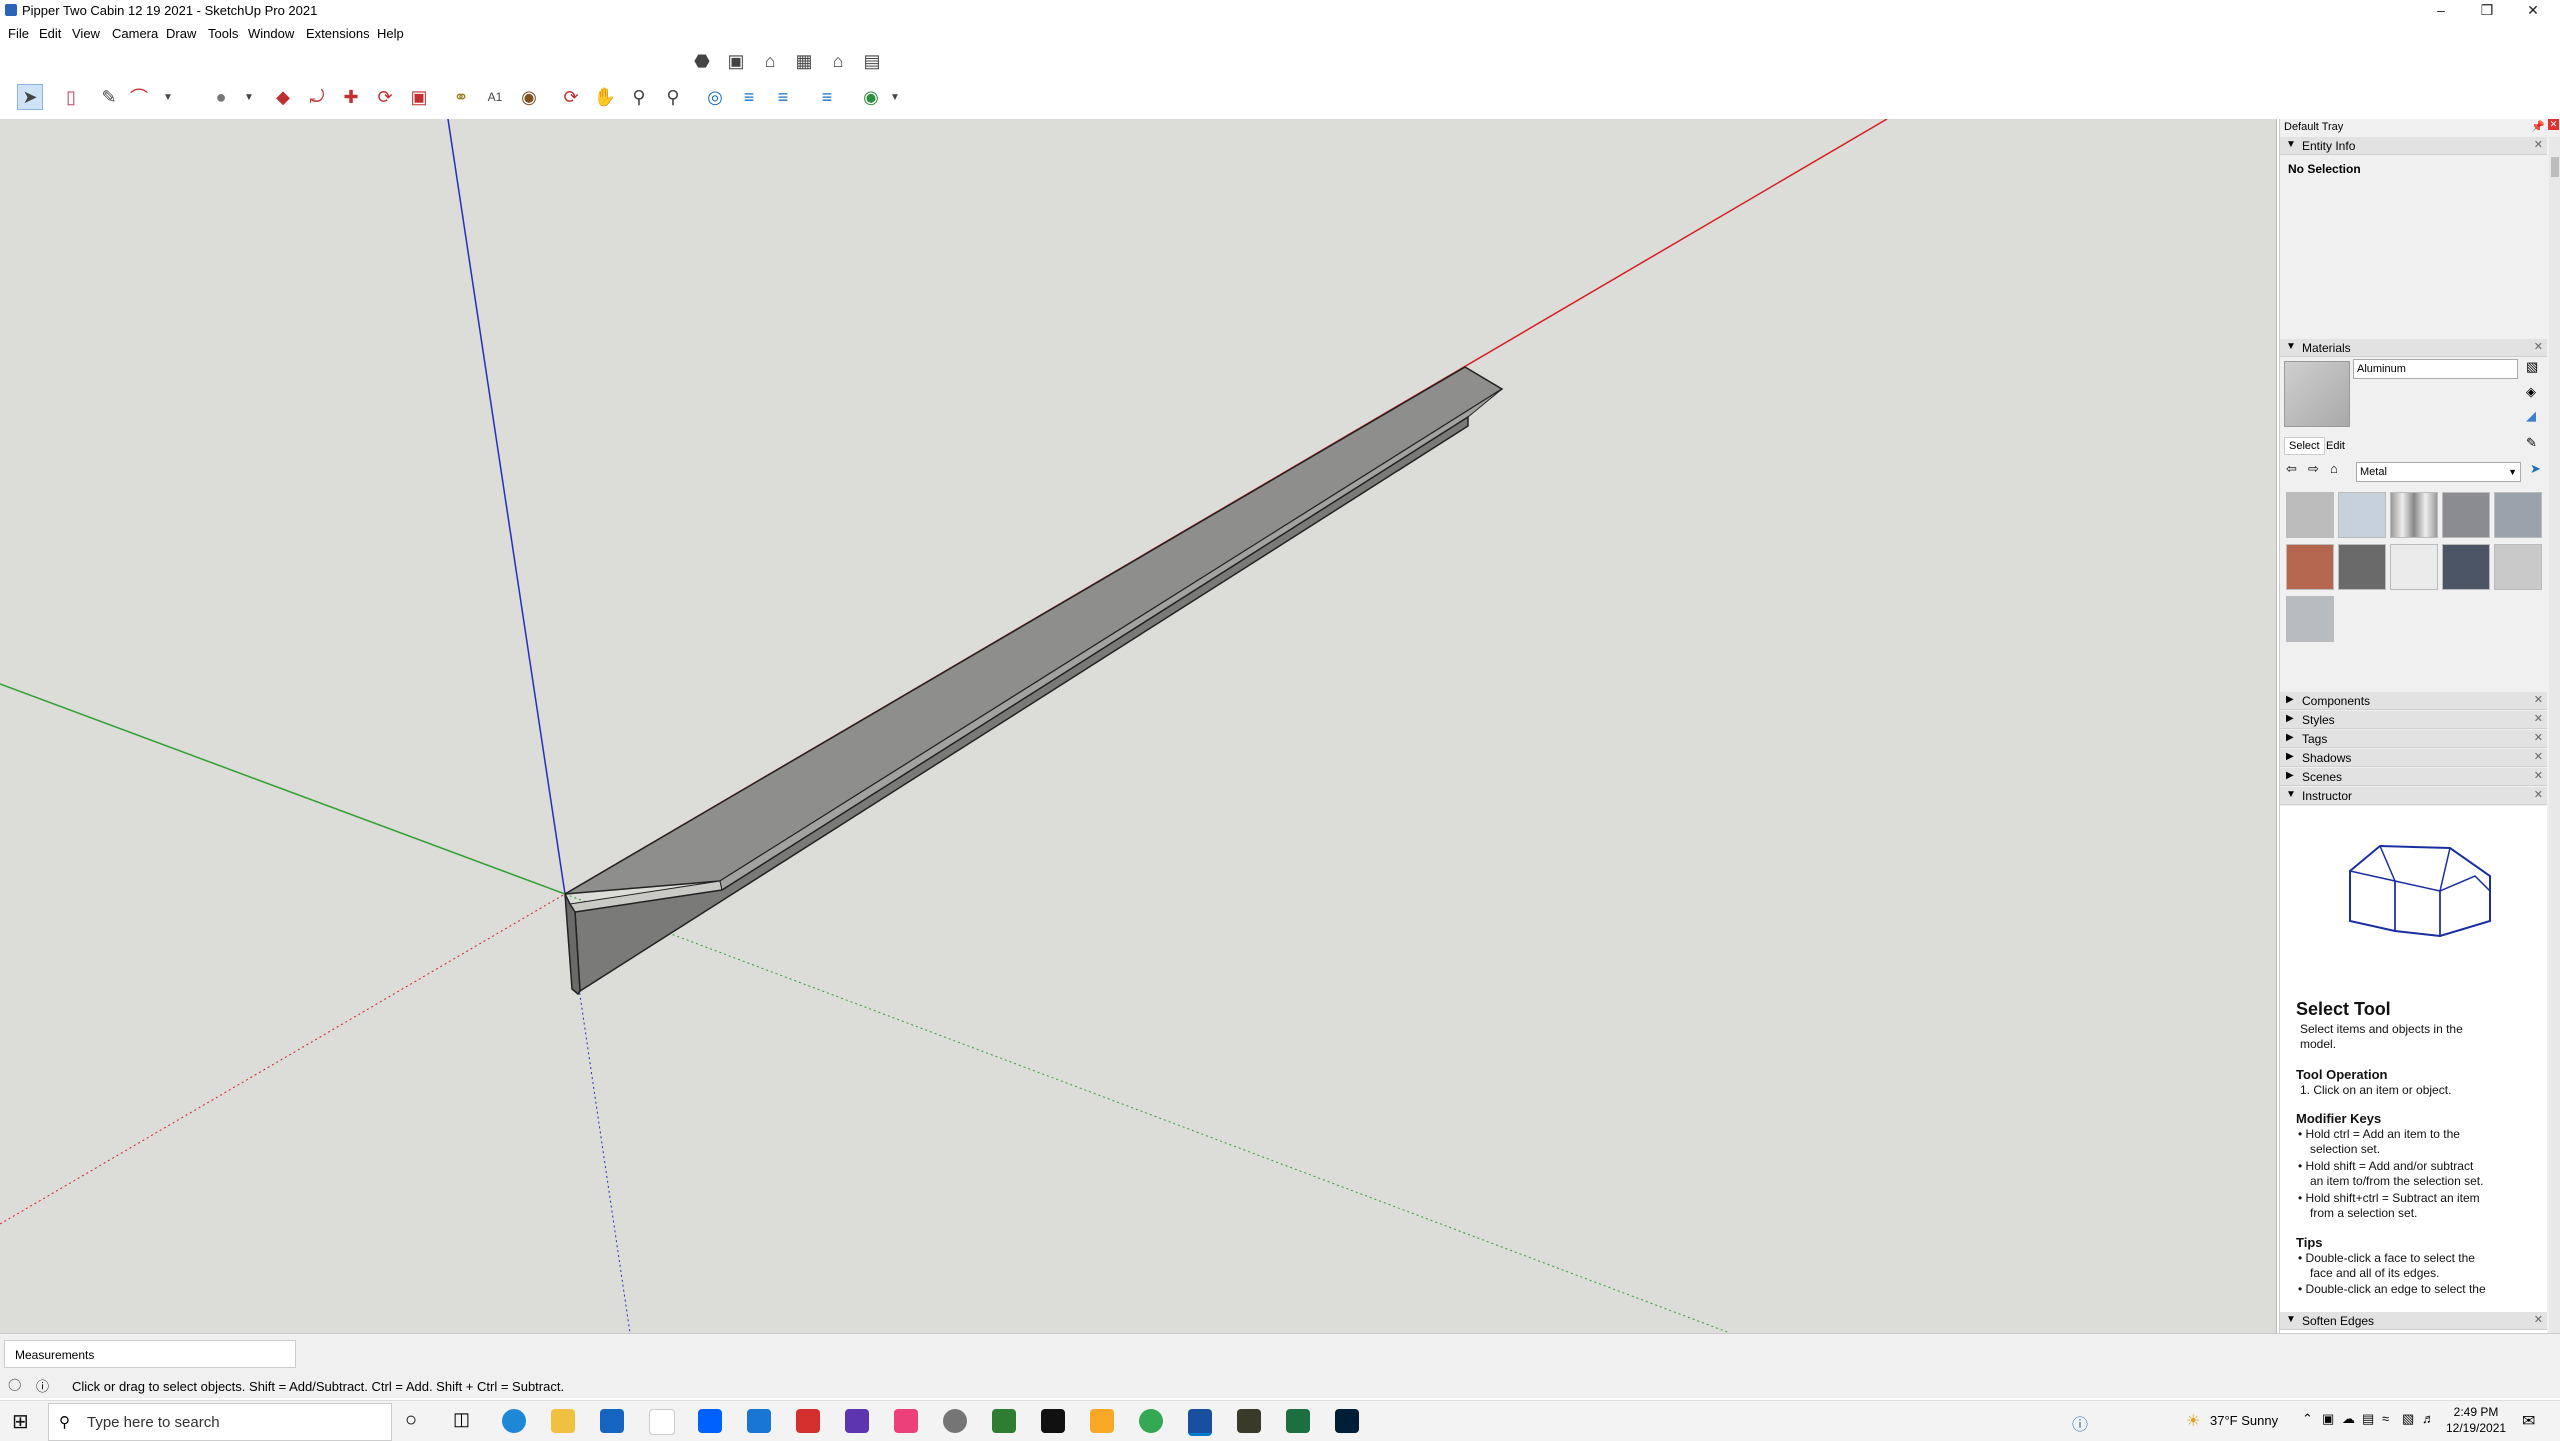 This screenshot has height=1441, width=2560. Describe the element at coordinates (2413, 146) in the screenshot. I see `entity-info-header: ▼ Entity Info ✕` at that location.